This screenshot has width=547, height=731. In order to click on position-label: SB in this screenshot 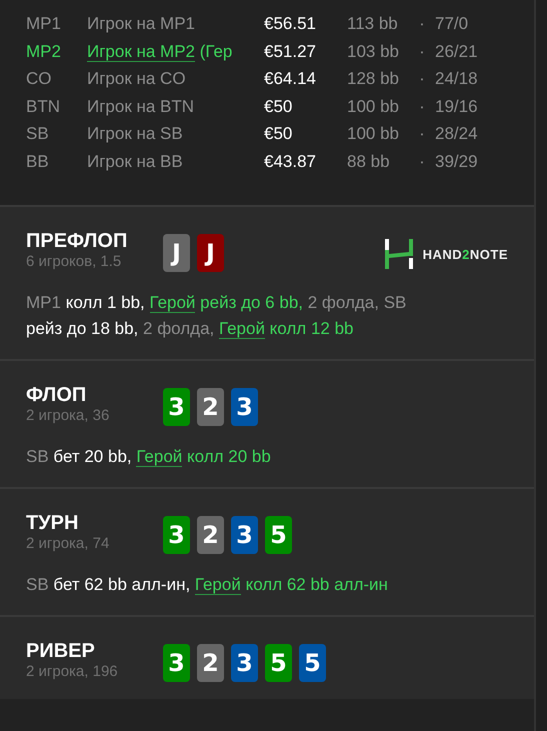, I will do `click(38, 134)`.